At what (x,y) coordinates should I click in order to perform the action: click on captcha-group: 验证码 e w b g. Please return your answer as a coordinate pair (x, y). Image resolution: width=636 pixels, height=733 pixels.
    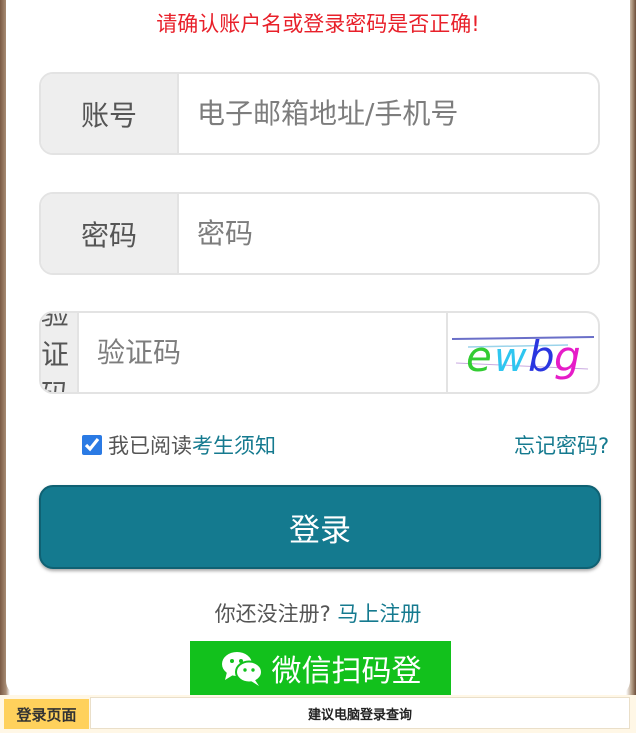
    Looking at the image, I should click on (319, 352).